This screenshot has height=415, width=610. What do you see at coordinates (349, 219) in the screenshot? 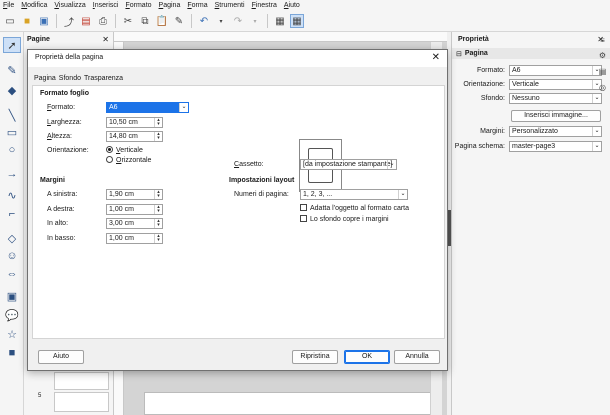
I see `sfondo-copre-label: Lo sfondo copre i margini` at bounding box center [349, 219].